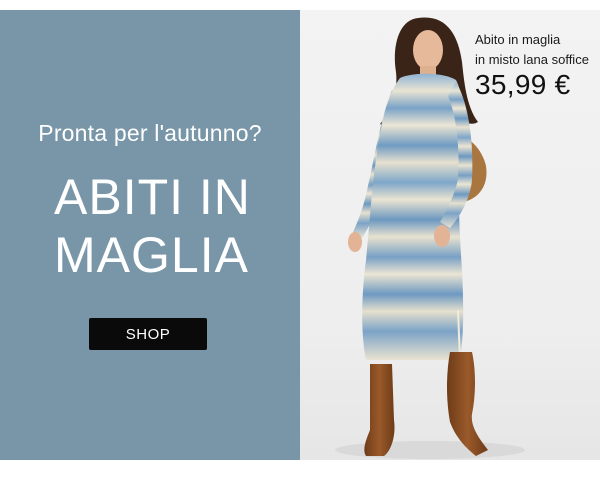  Describe the element at coordinates (523, 84) in the screenshot. I see `product-price: 35,99 €` at that location.